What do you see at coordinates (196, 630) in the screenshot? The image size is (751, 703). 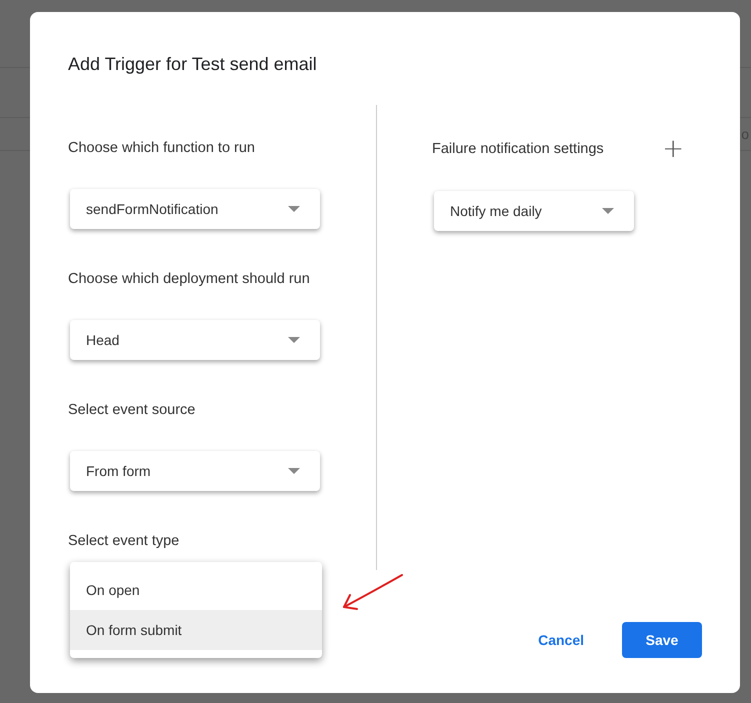 I see `menu-option: On form submit` at bounding box center [196, 630].